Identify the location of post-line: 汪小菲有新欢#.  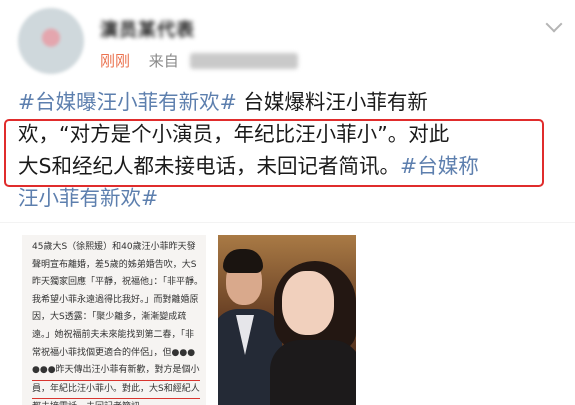
(295, 198).